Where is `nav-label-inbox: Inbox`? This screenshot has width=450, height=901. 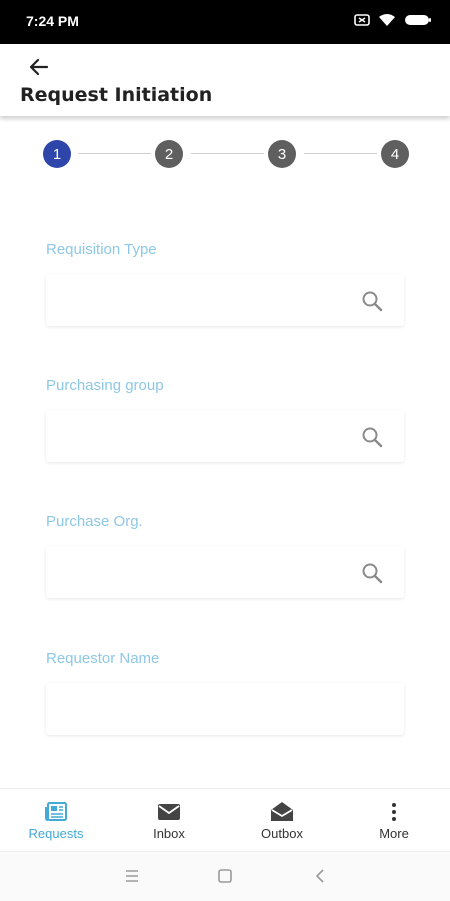 nav-label-inbox: Inbox is located at coordinates (169, 833).